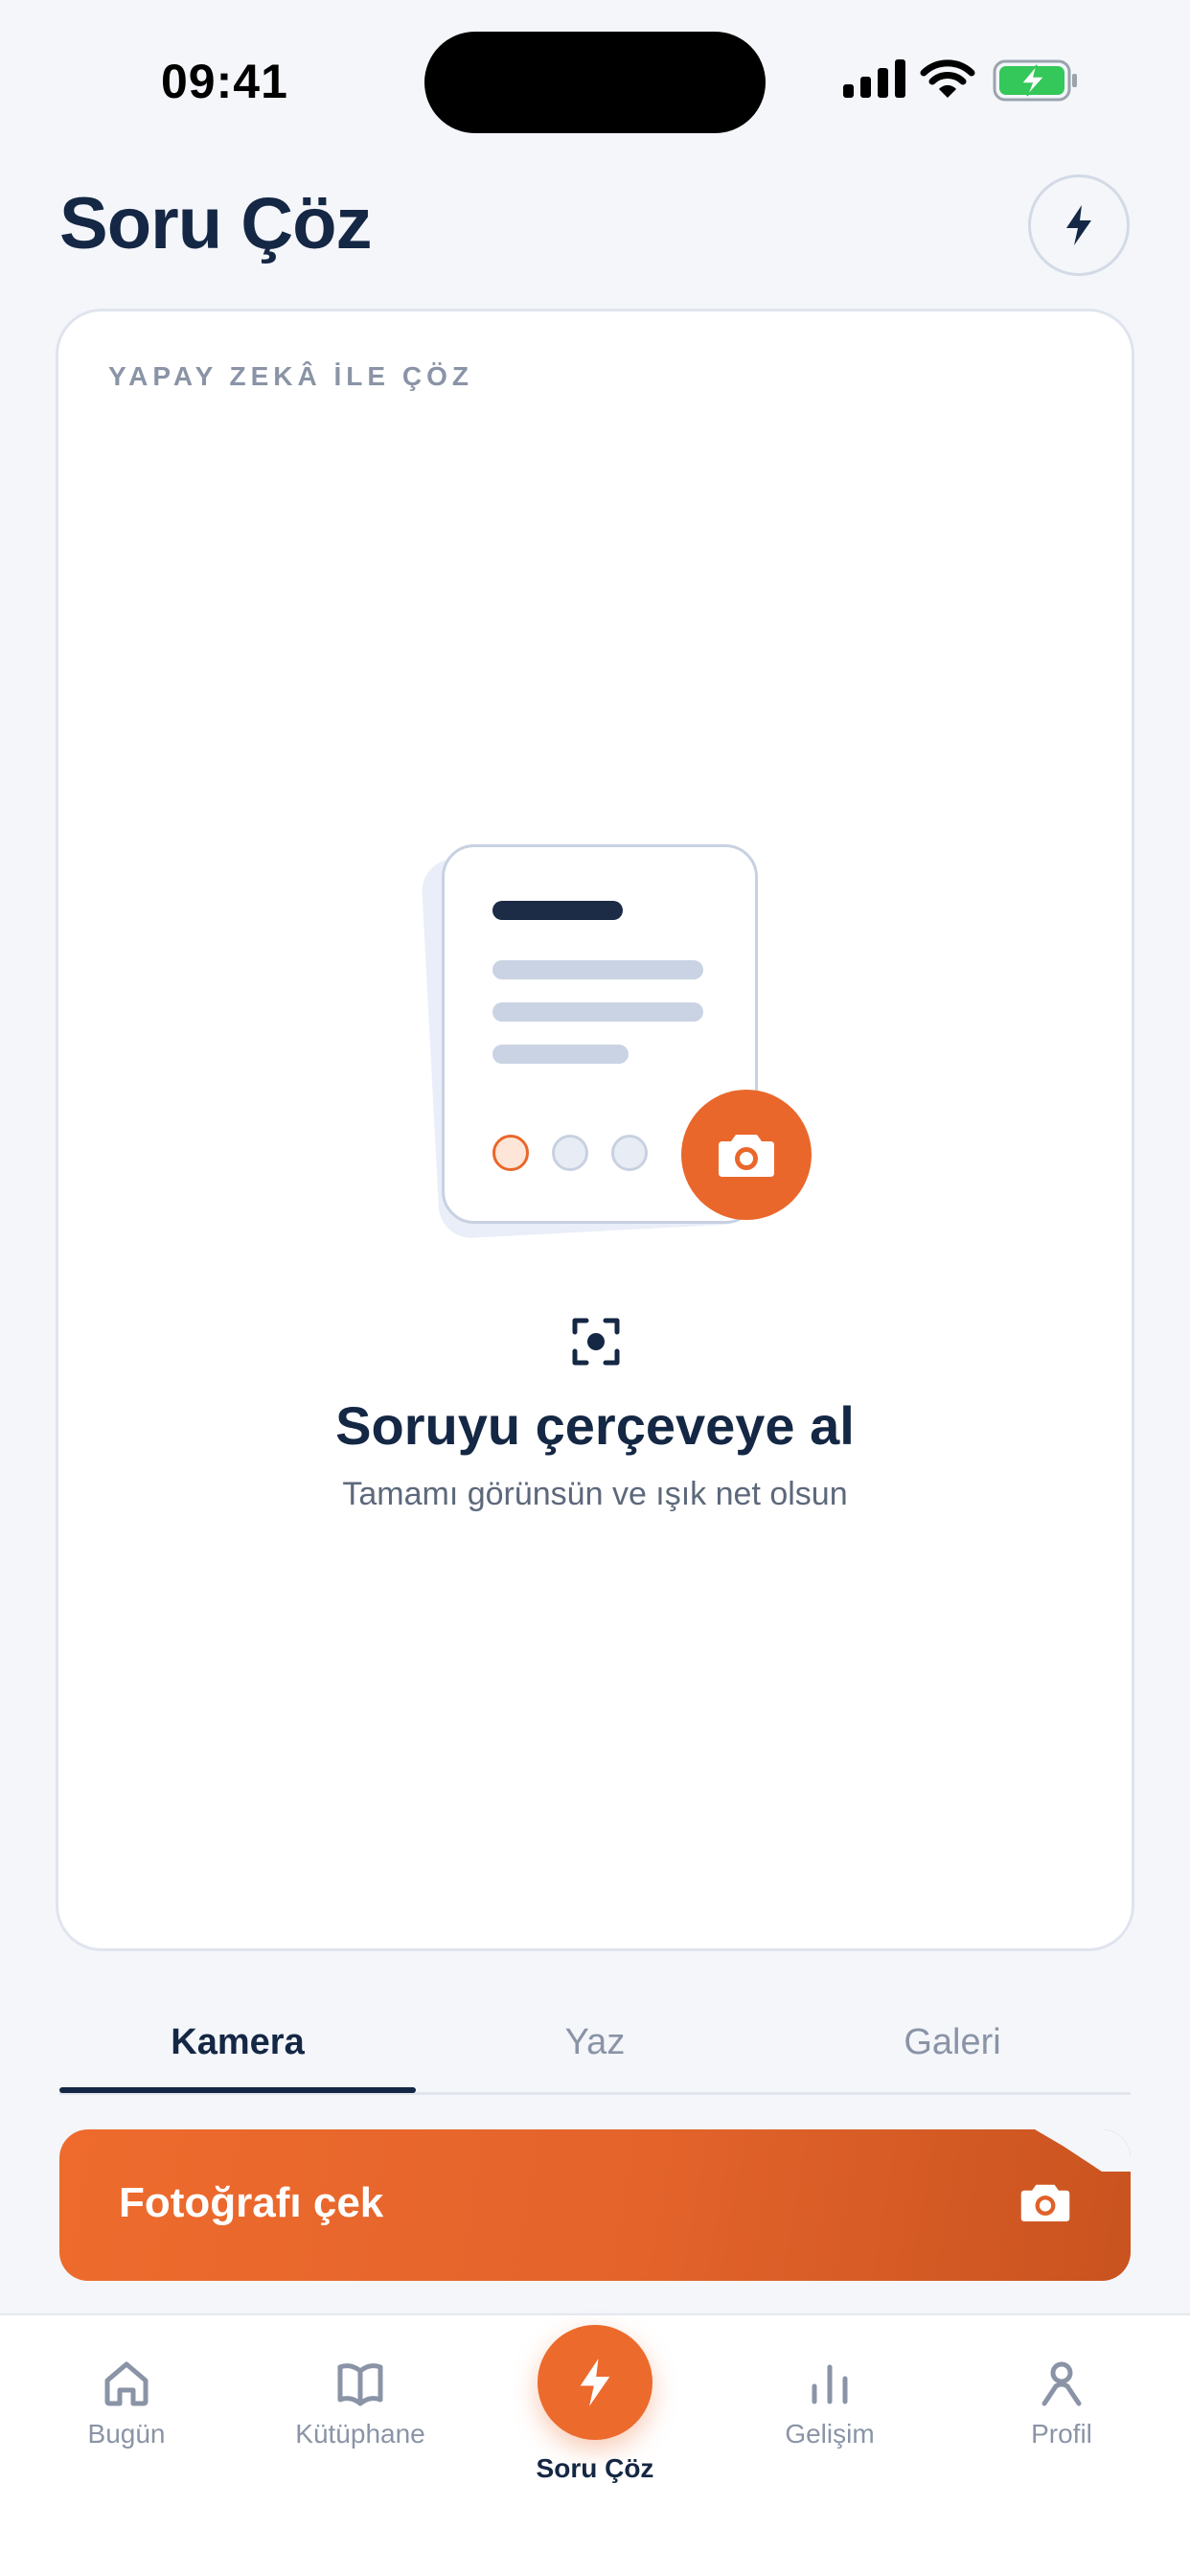 The height and width of the screenshot is (2576, 1190). I want to click on home-icon, so click(127, 2383).